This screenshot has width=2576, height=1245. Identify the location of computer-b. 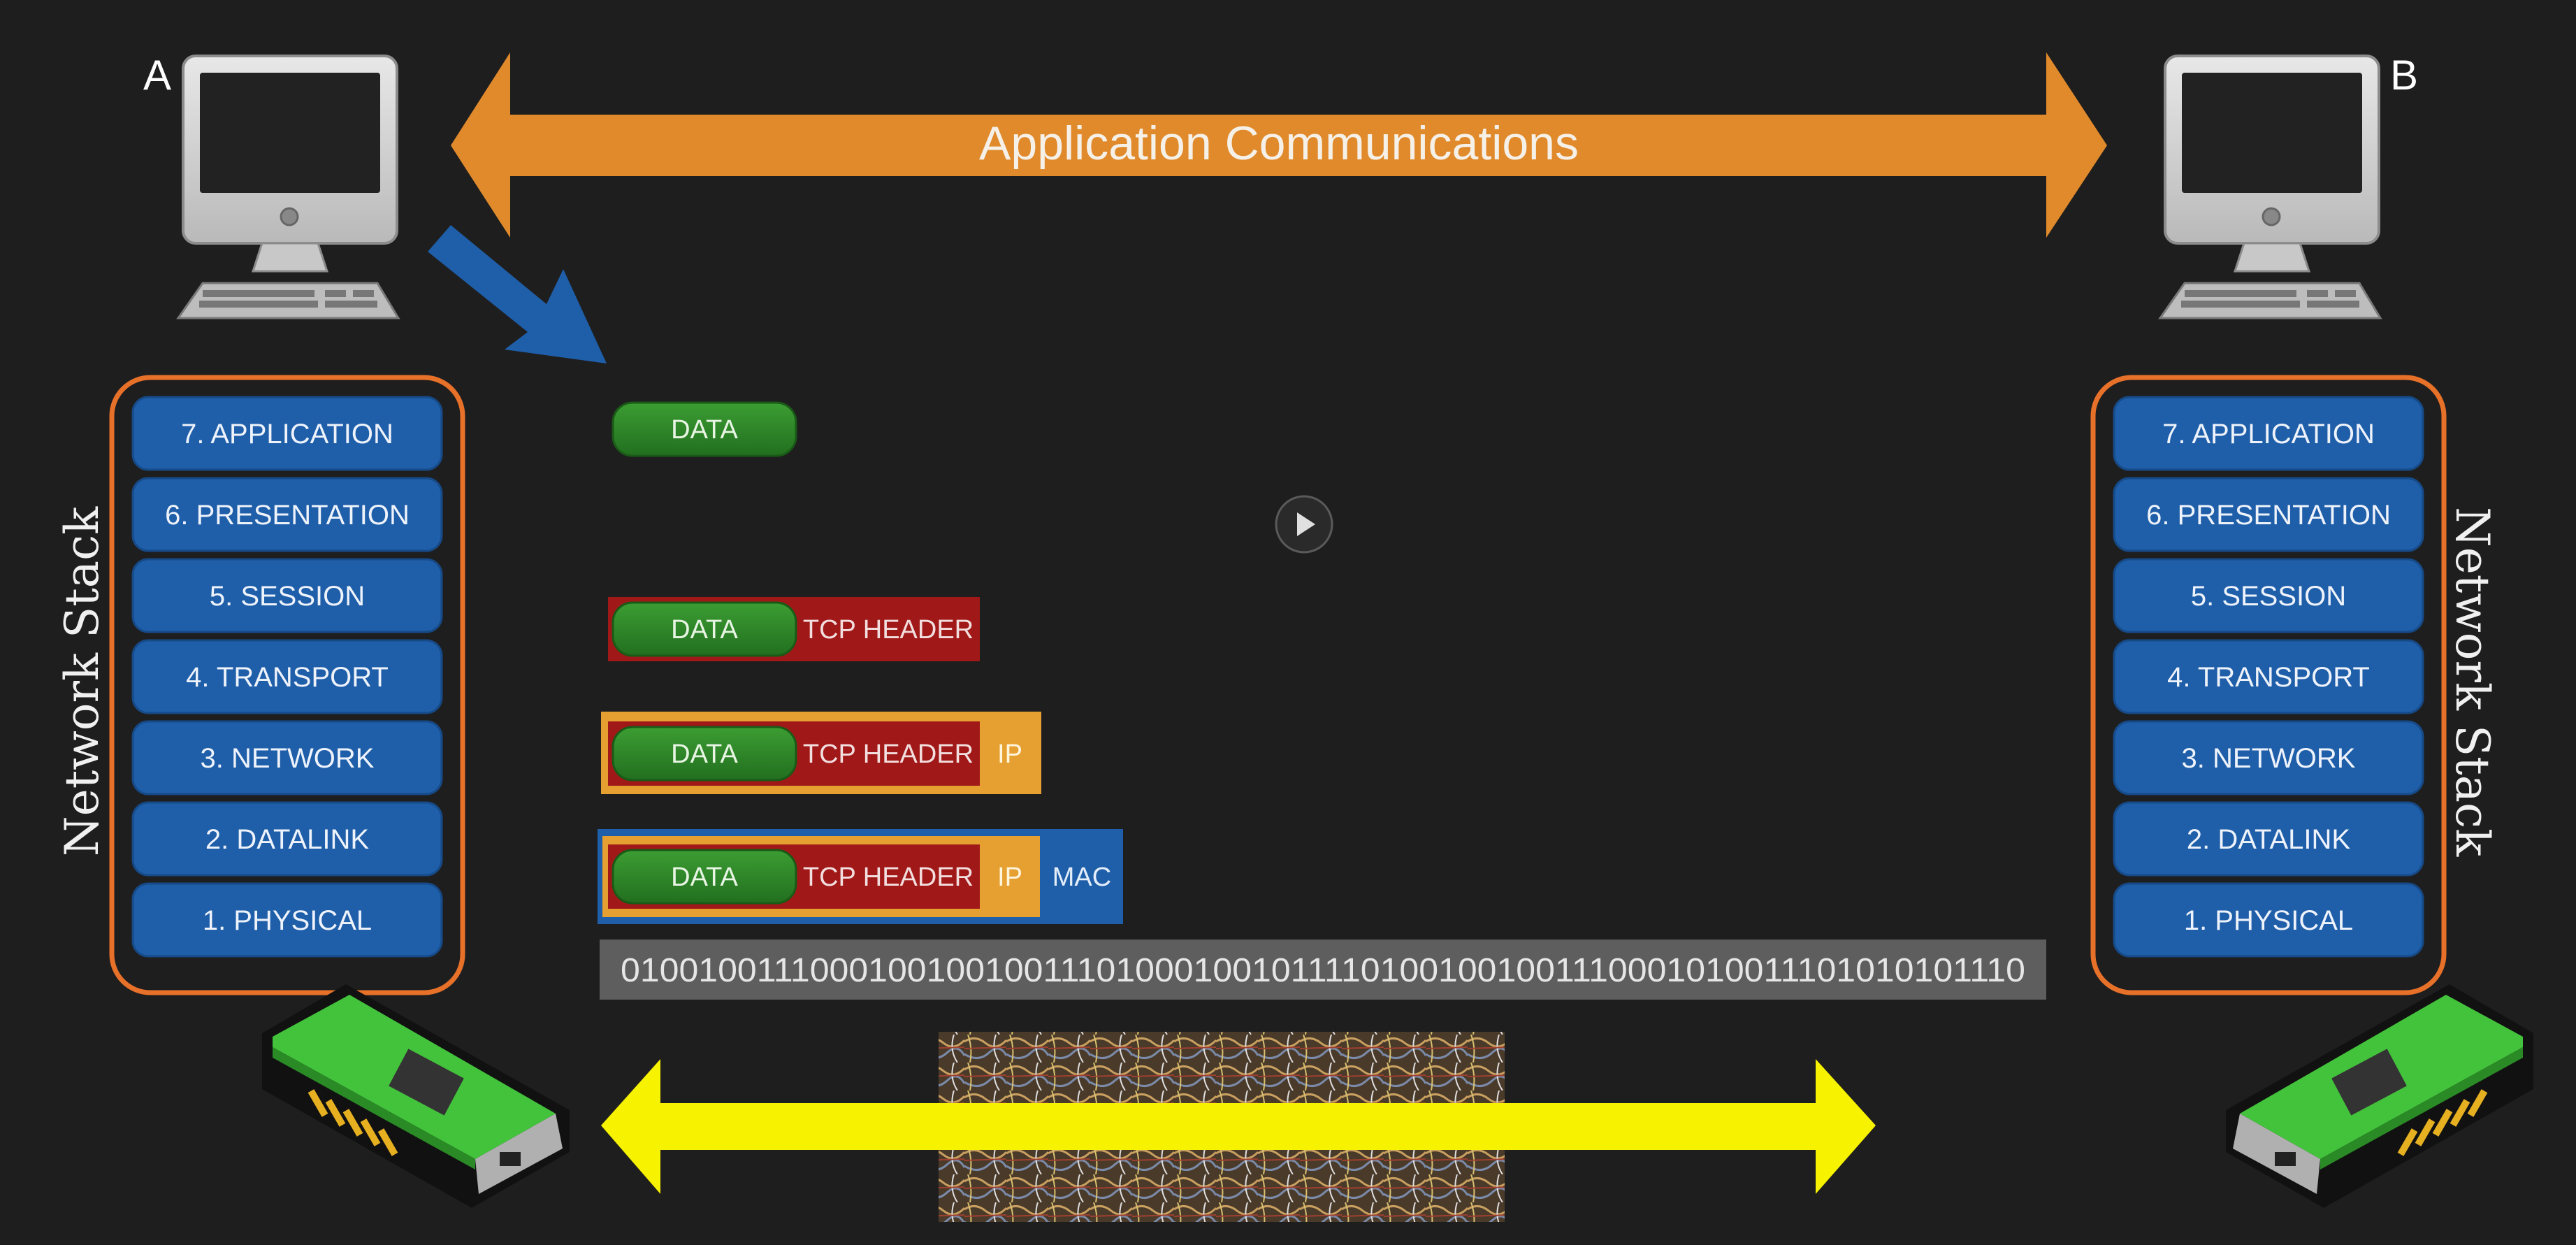
(2270, 187).